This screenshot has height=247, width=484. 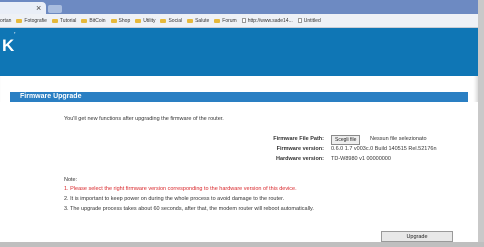 What do you see at coordinates (71, 180) in the screenshot?
I see `note-heading: Note:` at bounding box center [71, 180].